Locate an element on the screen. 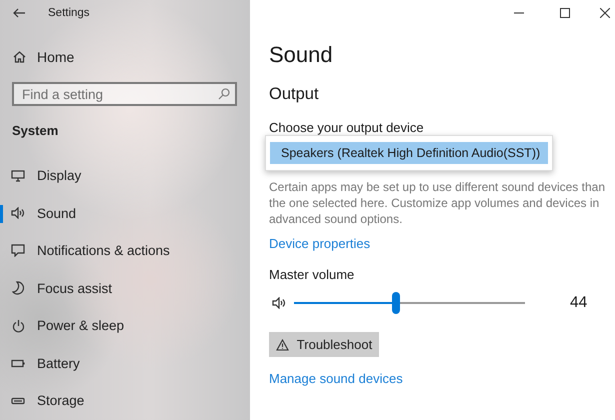  search-field: Find a setting is located at coordinates (124, 94).